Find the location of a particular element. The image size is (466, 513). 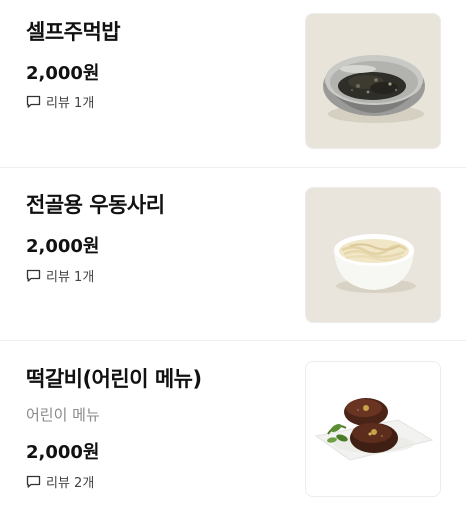

menu-item-name: 떡갈비(어린이 메뉴) is located at coordinates (114, 379).